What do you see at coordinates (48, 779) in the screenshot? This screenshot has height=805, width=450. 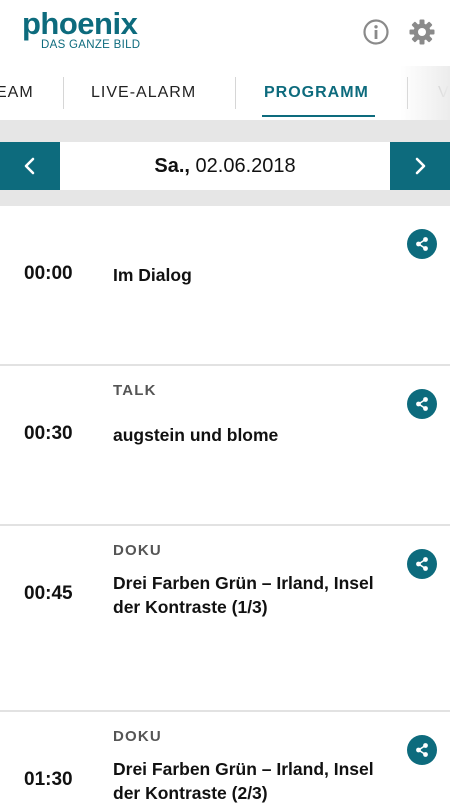 I see `program-time: 01:30` at bounding box center [48, 779].